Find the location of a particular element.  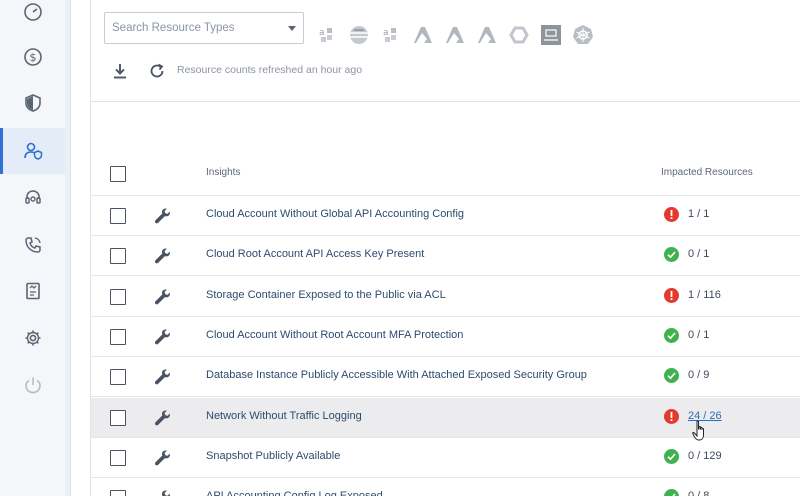

gear-icon is located at coordinates (32, 338).